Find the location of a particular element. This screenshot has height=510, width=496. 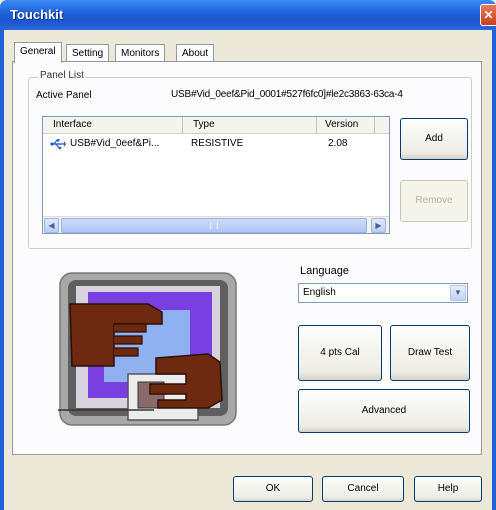

help-button: Help is located at coordinates (448, 489).